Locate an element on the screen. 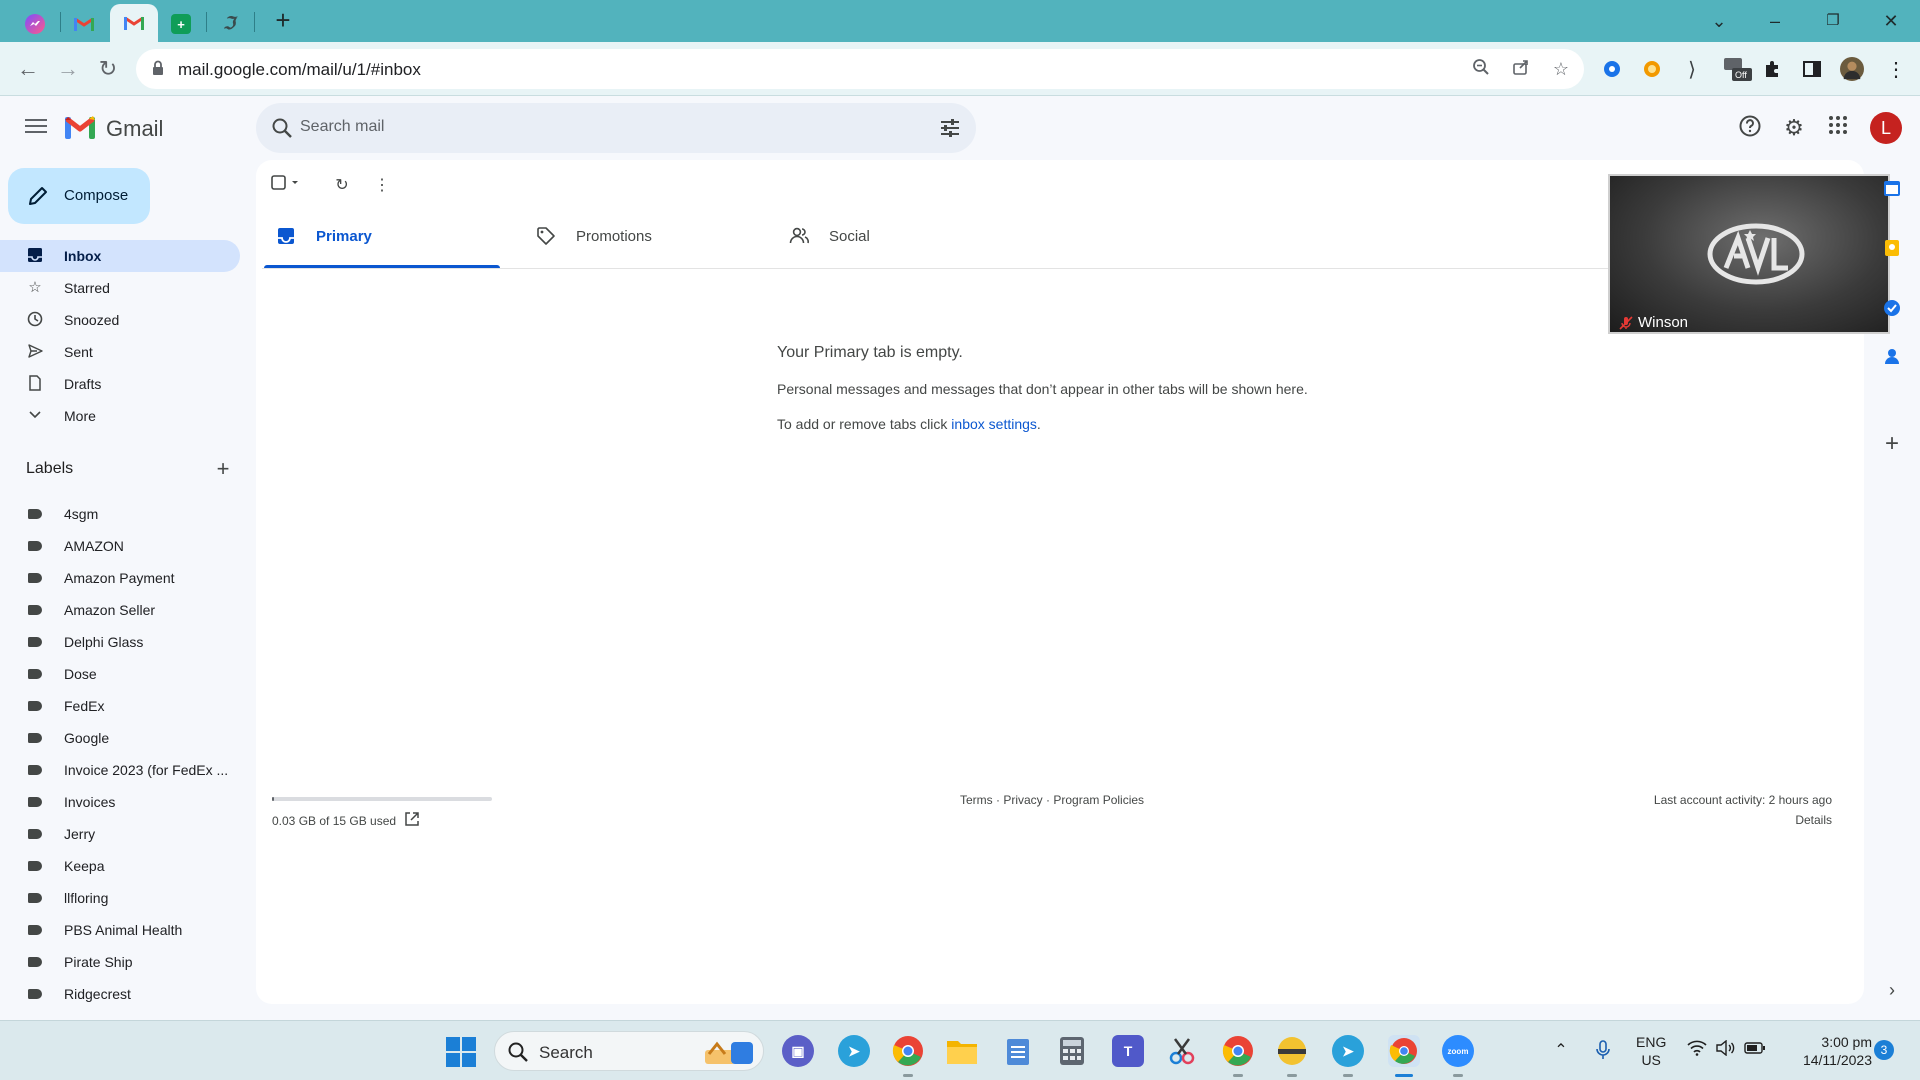 This screenshot has height=1080, width=1920. reload-button: ↻ is located at coordinates (108, 69).